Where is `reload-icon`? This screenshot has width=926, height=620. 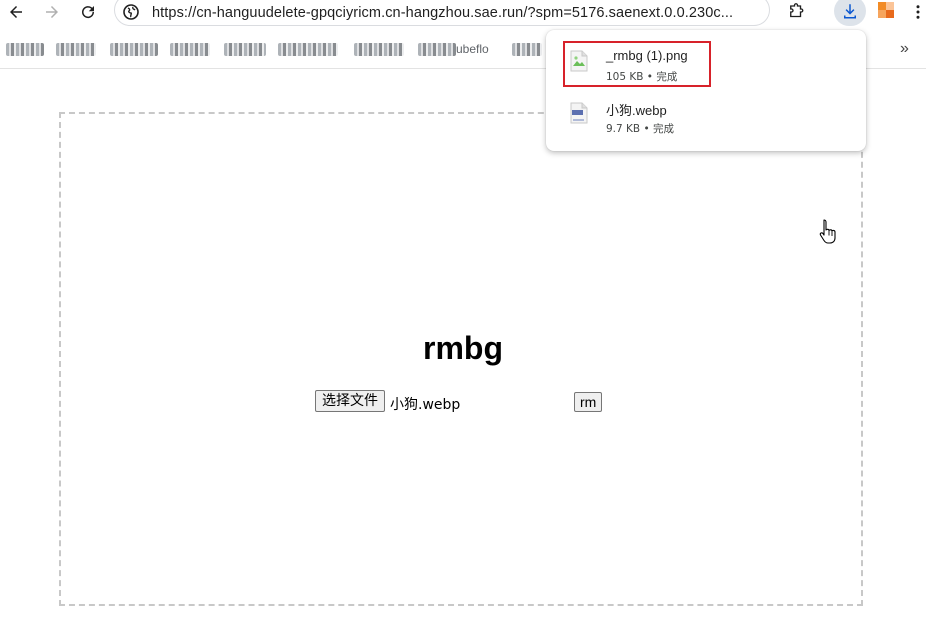 reload-icon is located at coordinates (88, 12).